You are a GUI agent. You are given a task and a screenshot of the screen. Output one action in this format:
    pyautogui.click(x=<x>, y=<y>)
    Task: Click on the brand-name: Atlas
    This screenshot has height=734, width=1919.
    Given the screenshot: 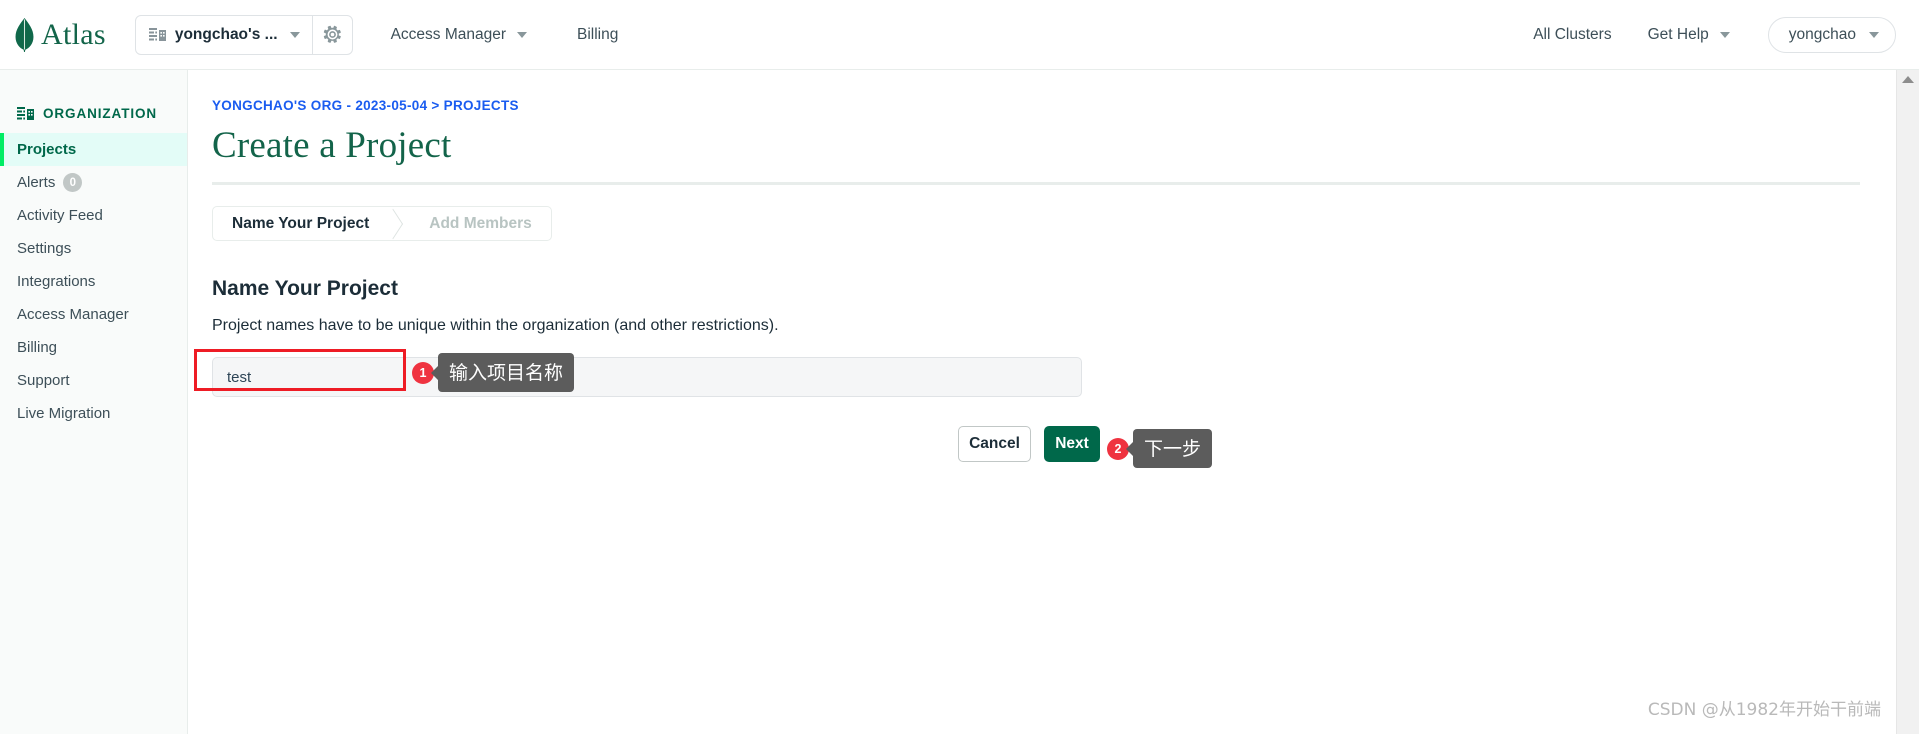 What is the action you would take?
    pyautogui.click(x=73, y=34)
    